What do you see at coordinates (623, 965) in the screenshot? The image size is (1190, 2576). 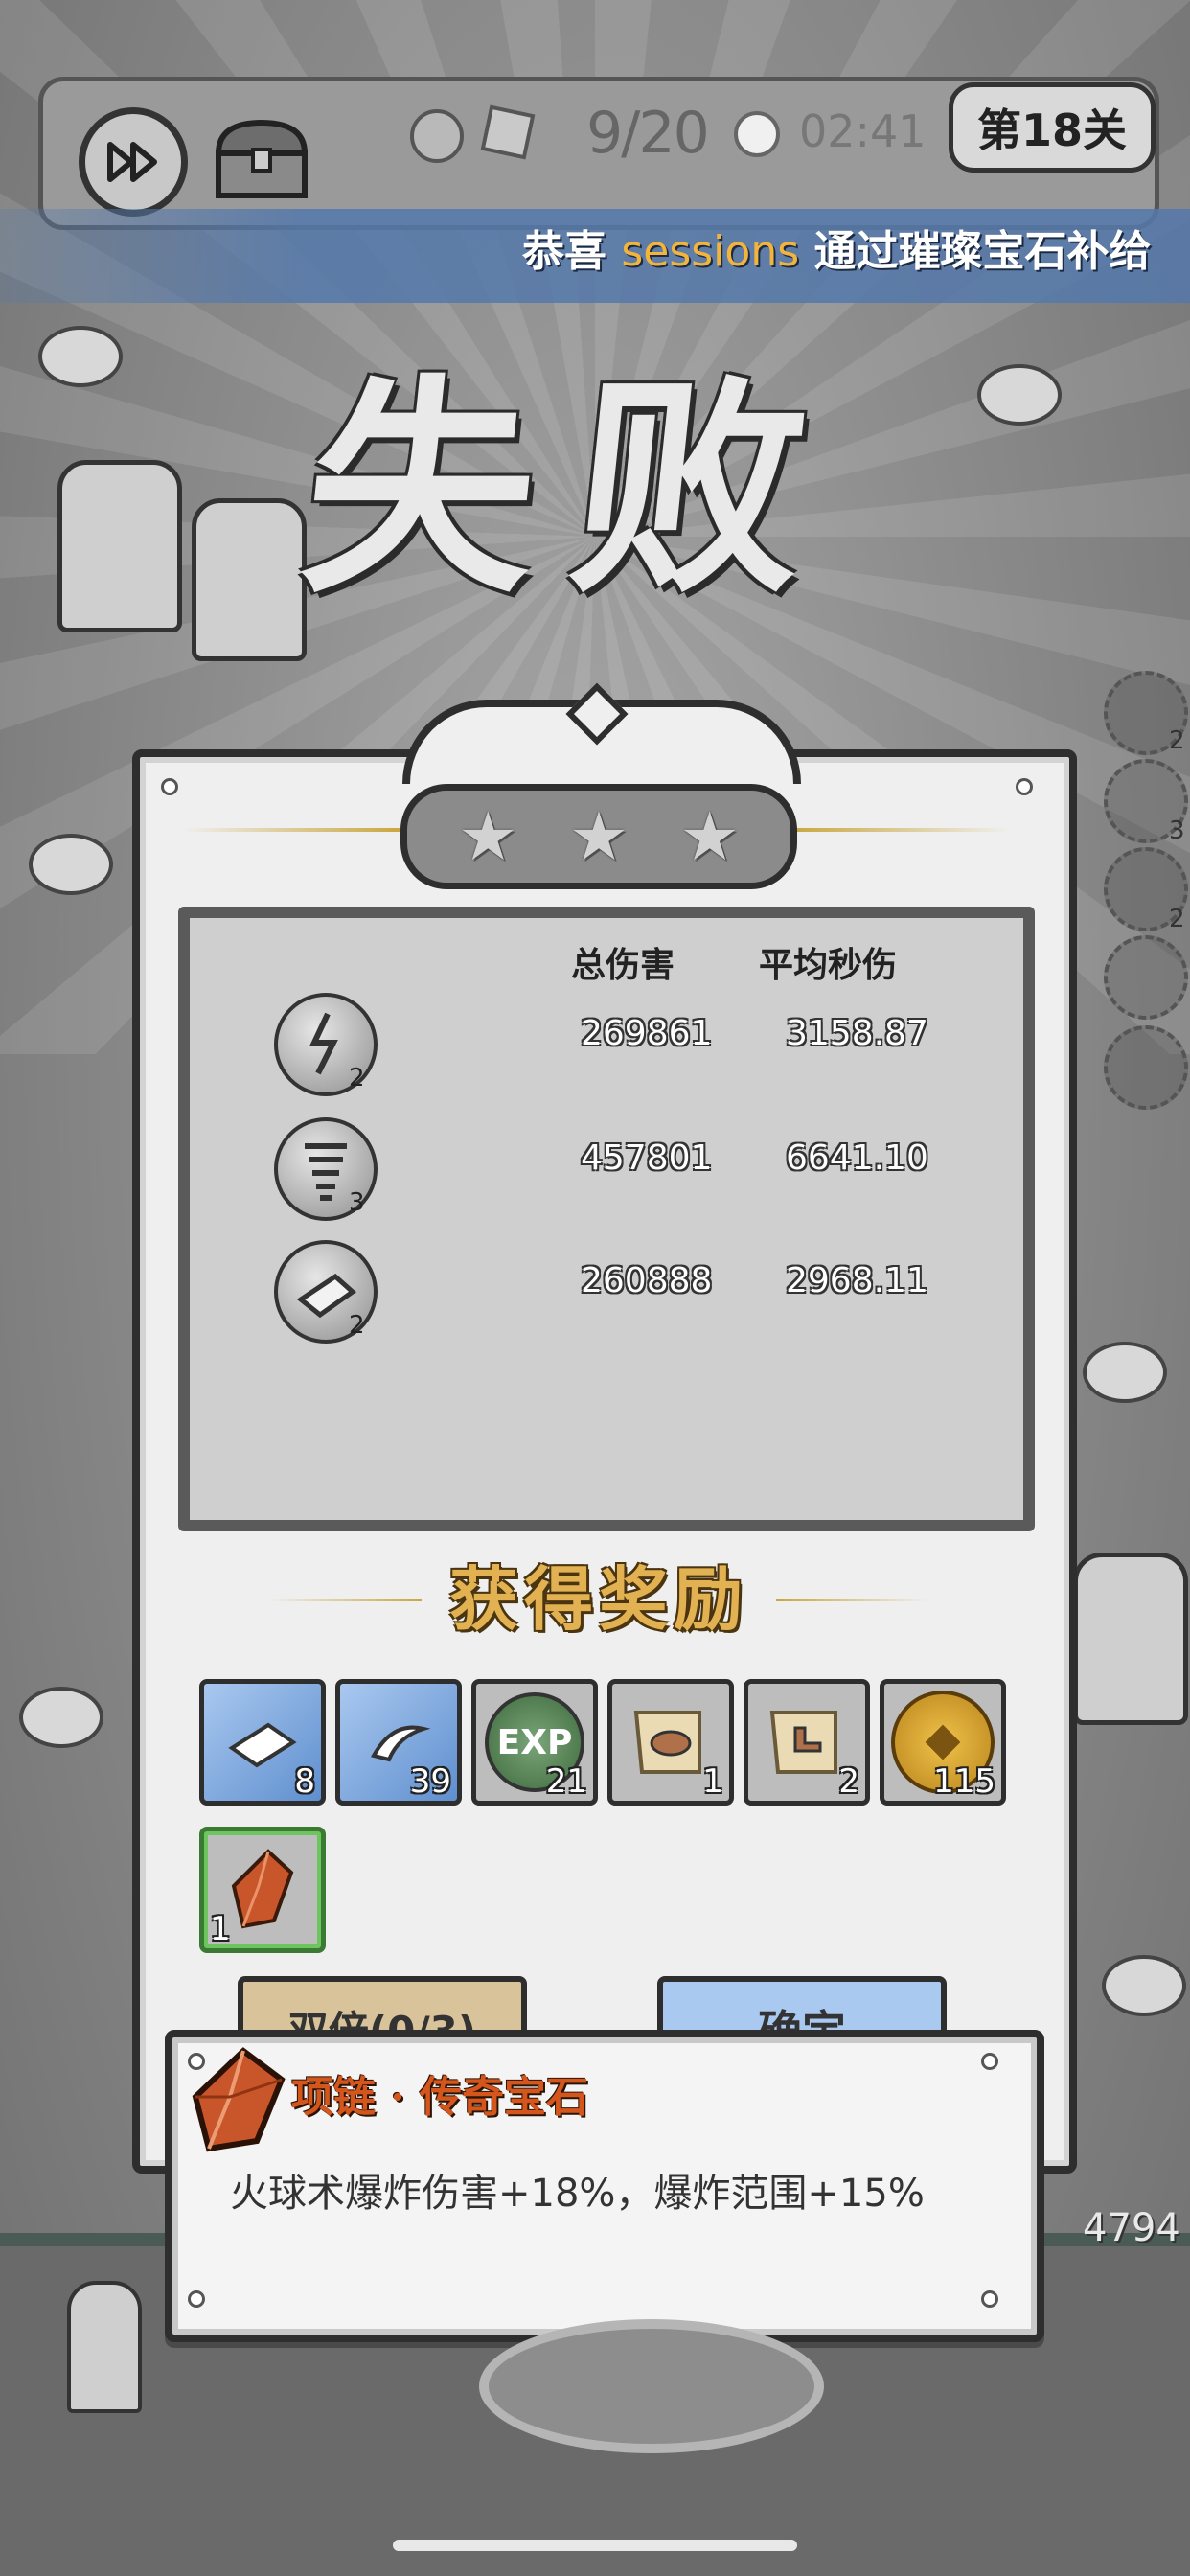 I see `total-damage-header: 总伤害` at bounding box center [623, 965].